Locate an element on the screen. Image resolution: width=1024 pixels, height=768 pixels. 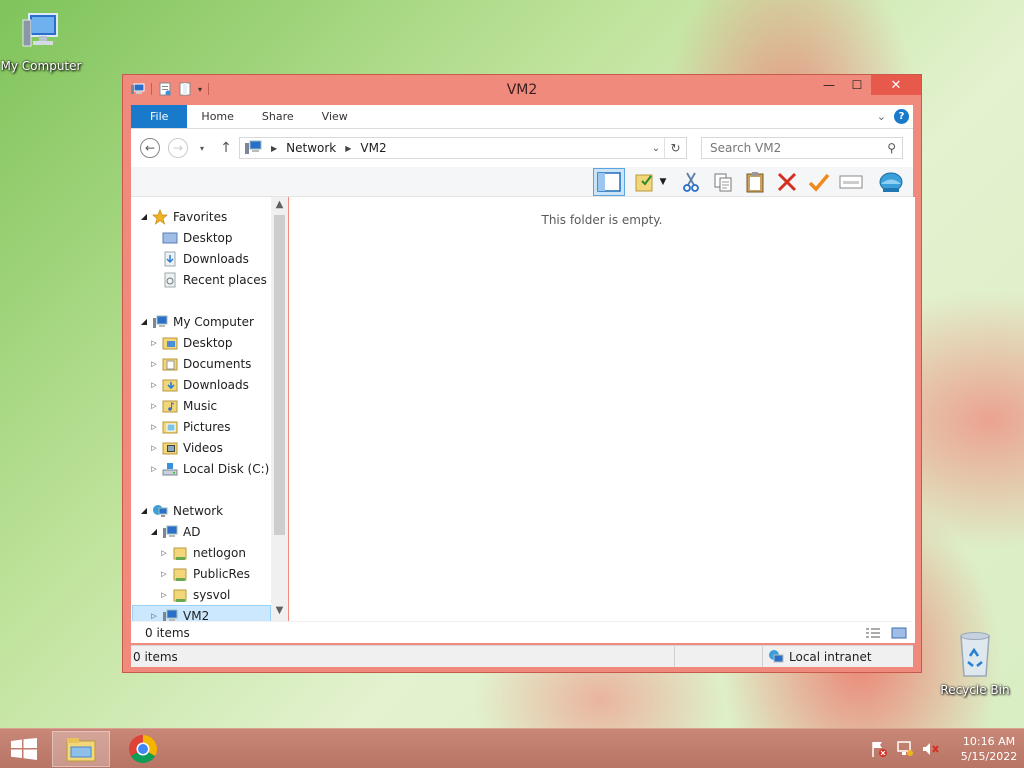
nav-mc-desktop: ▷ Desktop is located at coordinates (190, 342).